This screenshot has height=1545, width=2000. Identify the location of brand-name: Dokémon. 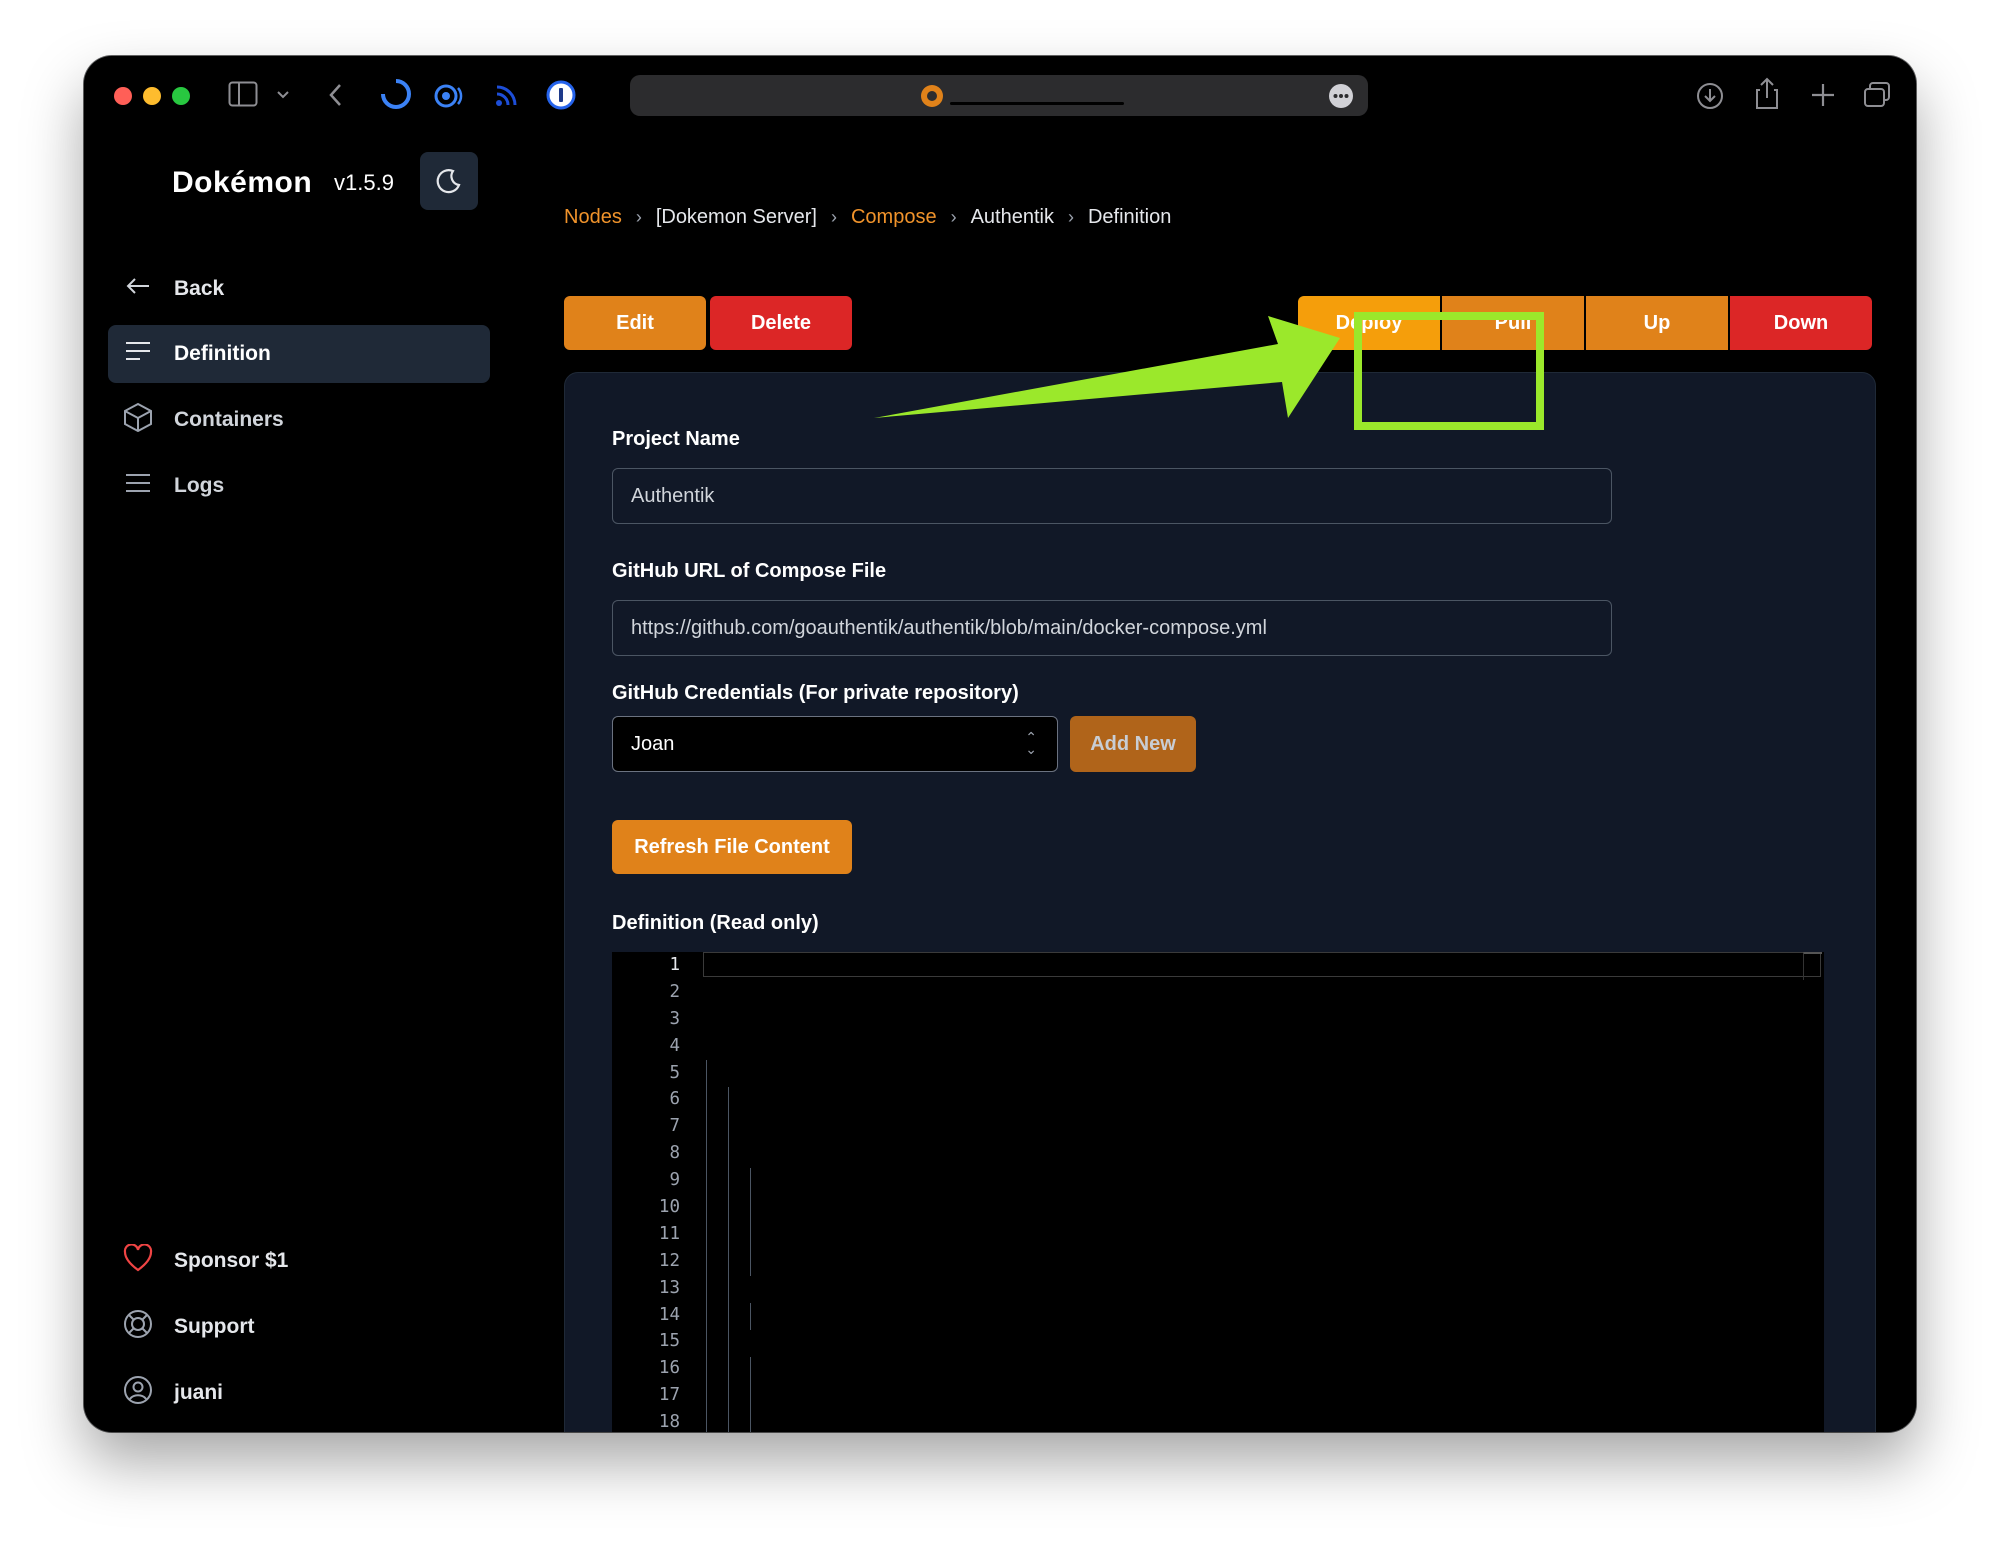
(242, 183).